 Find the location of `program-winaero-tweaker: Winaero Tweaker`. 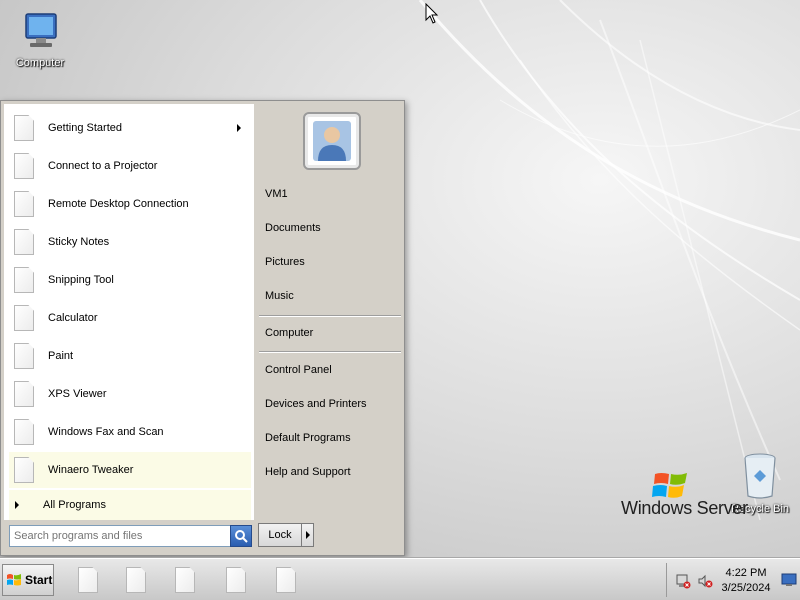

program-winaero-tweaker: Winaero Tweaker is located at coordinates (130, 470).